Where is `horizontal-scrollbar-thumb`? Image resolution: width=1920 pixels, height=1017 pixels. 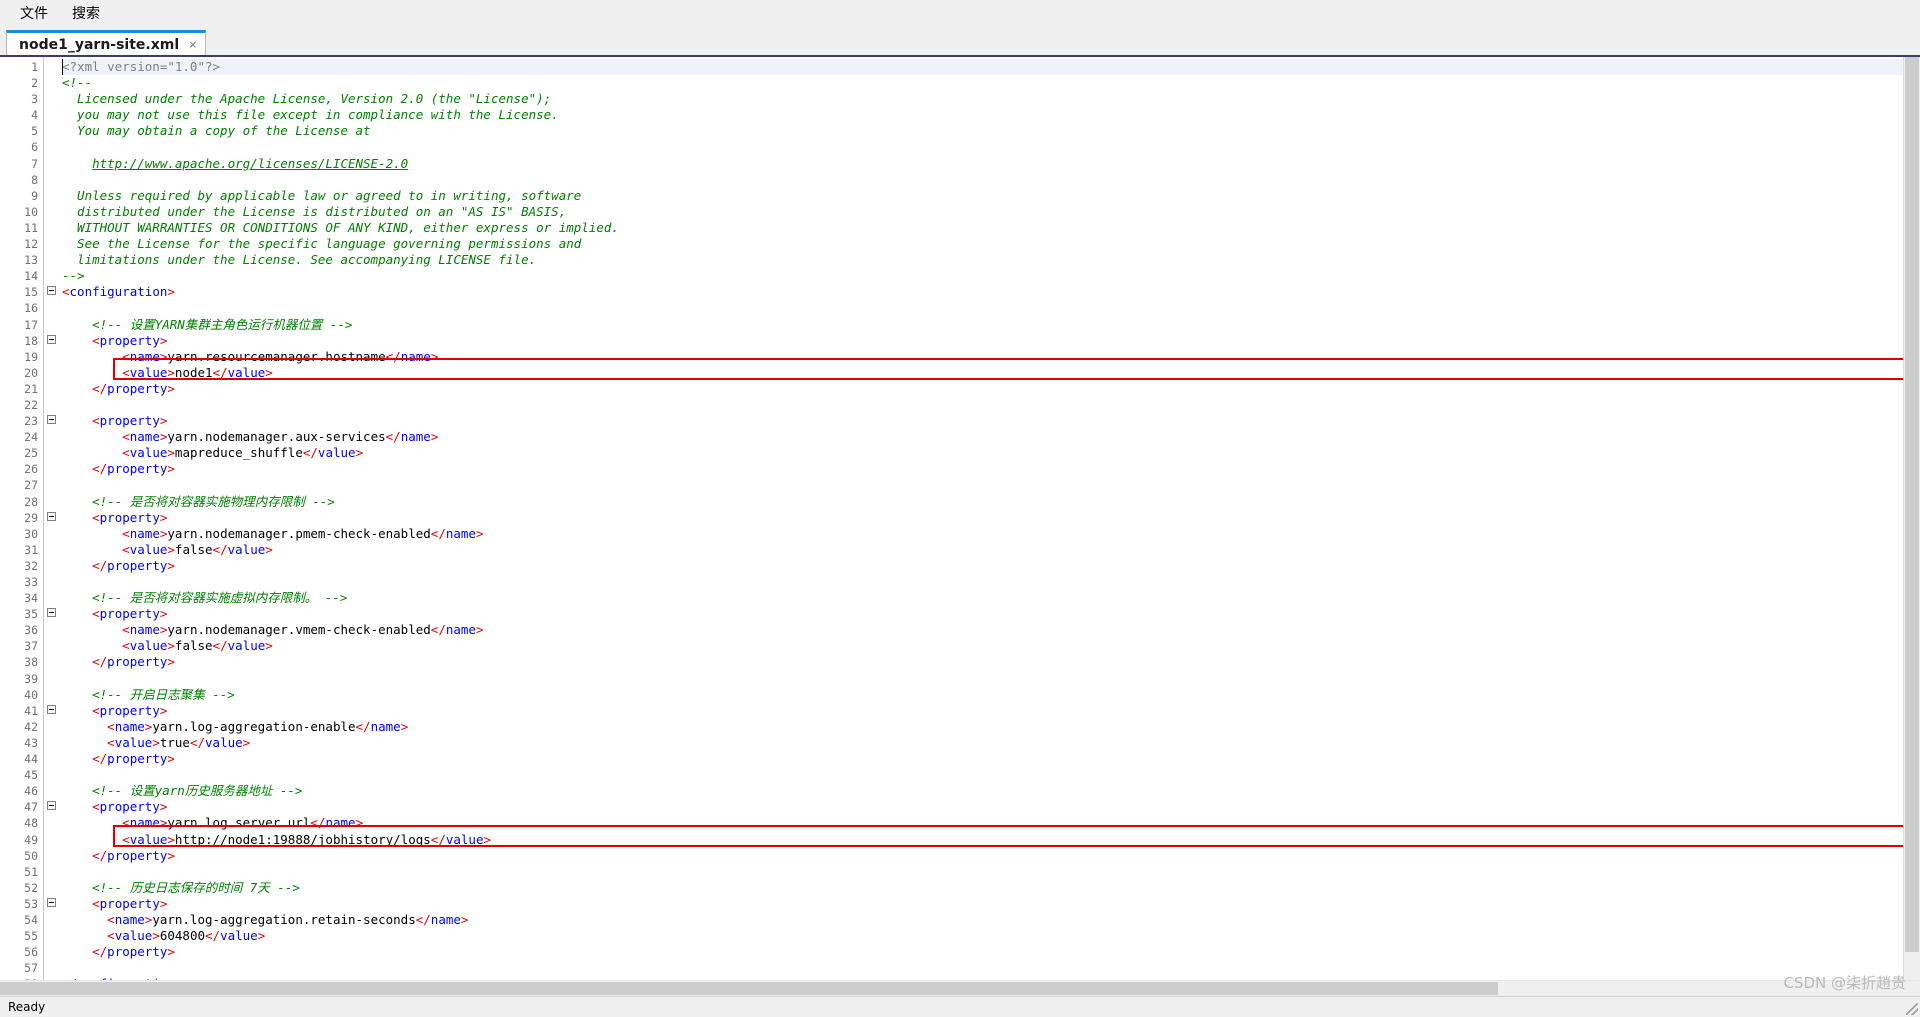 horizontal-scrollbar-thumb is located at coordinates (749, 988).